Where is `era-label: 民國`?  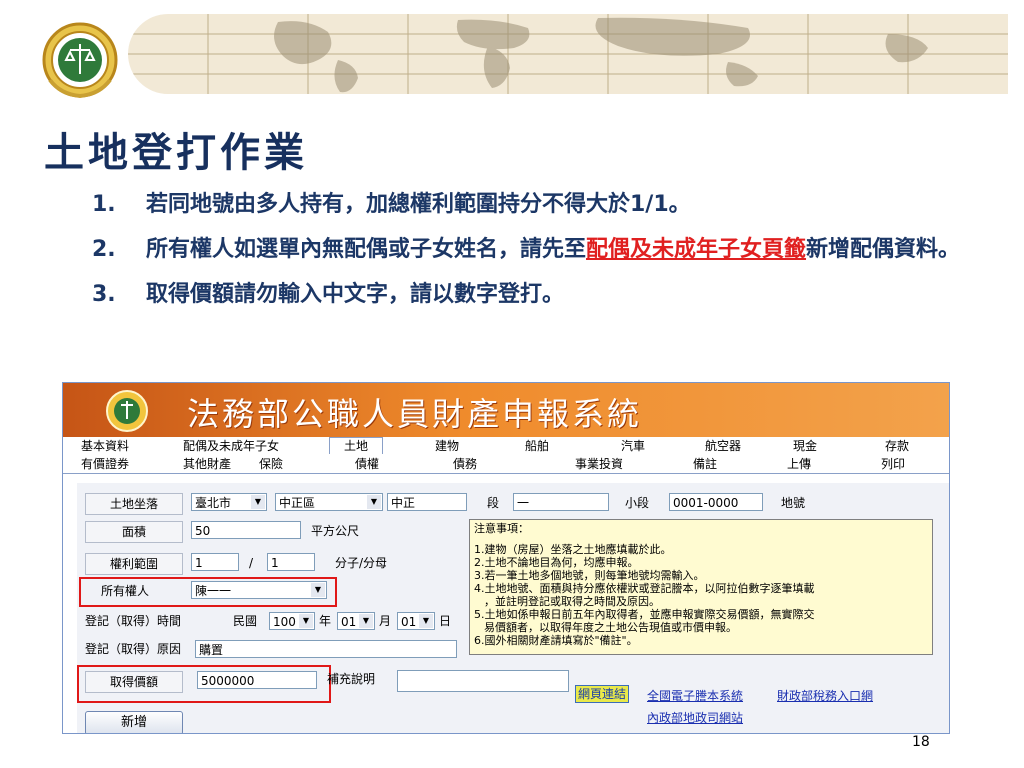 era-label: 民國 is located at coordinates (245, 621).